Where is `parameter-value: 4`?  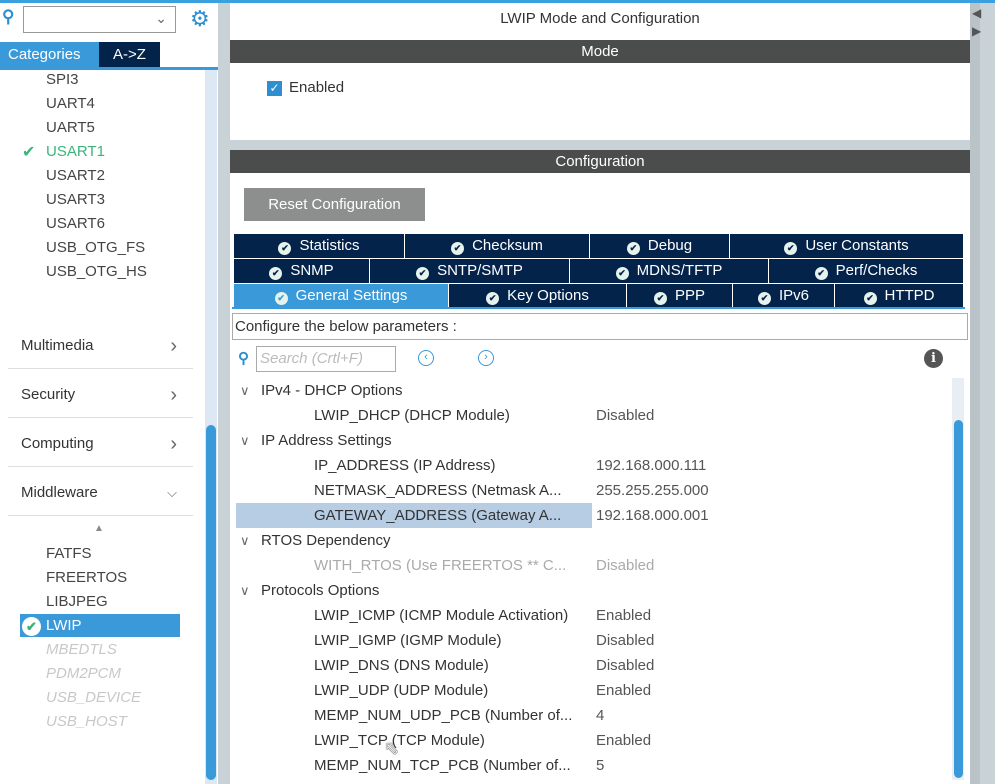 parameter-value: 4 is located at coordinates (600, 715).